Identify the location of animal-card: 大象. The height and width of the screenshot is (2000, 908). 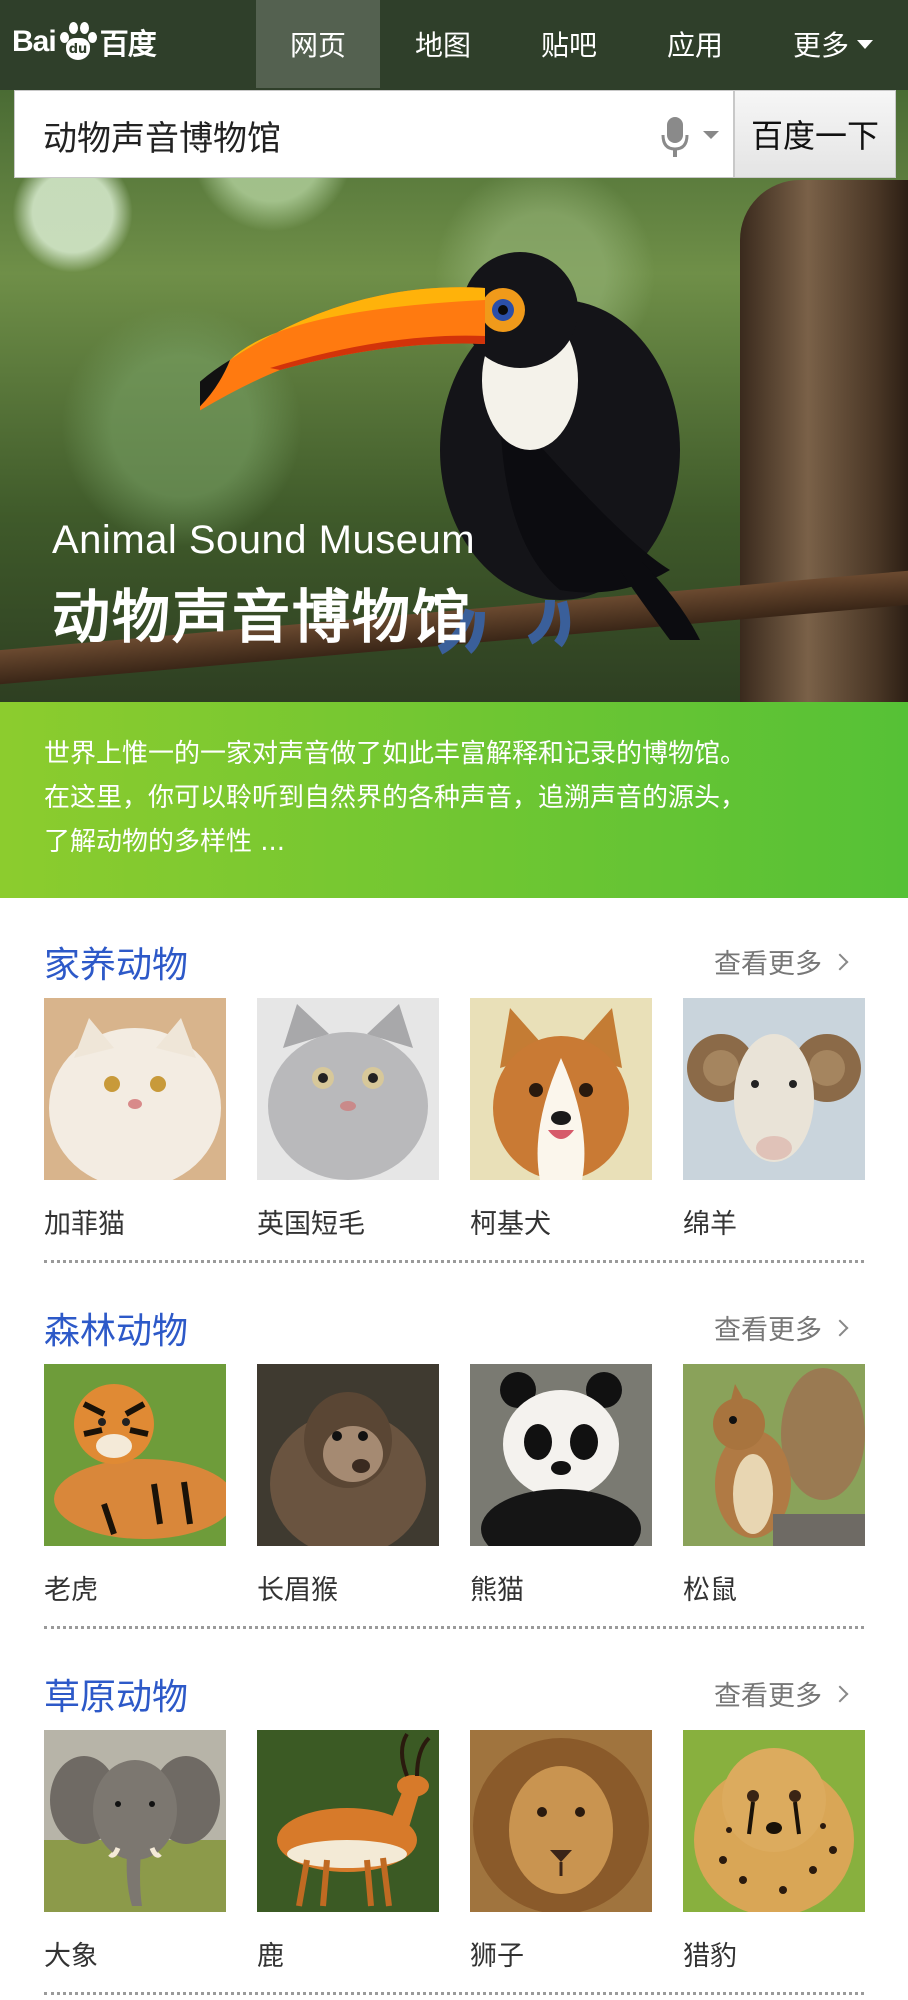
(135, 1851).